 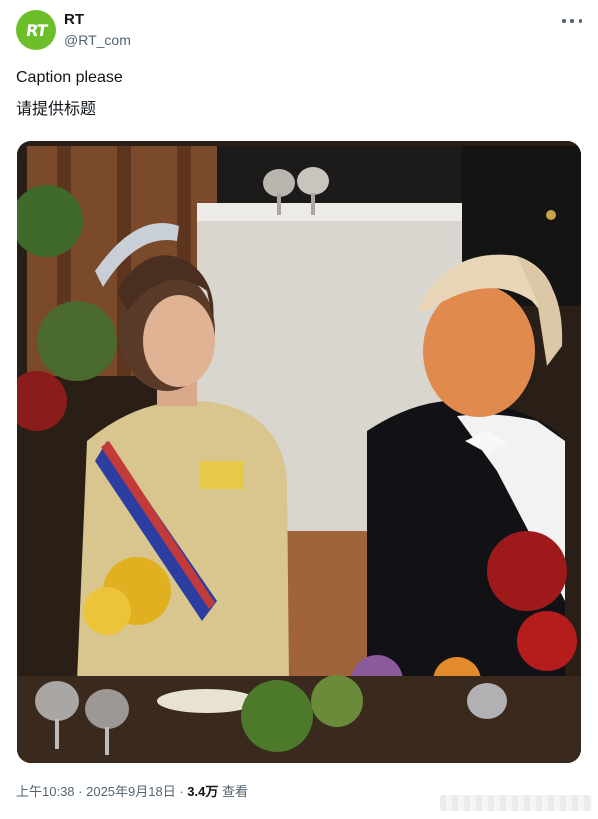 I want to click on tweet-text: Caption please 请提供标题, so click(x=69, y=98).